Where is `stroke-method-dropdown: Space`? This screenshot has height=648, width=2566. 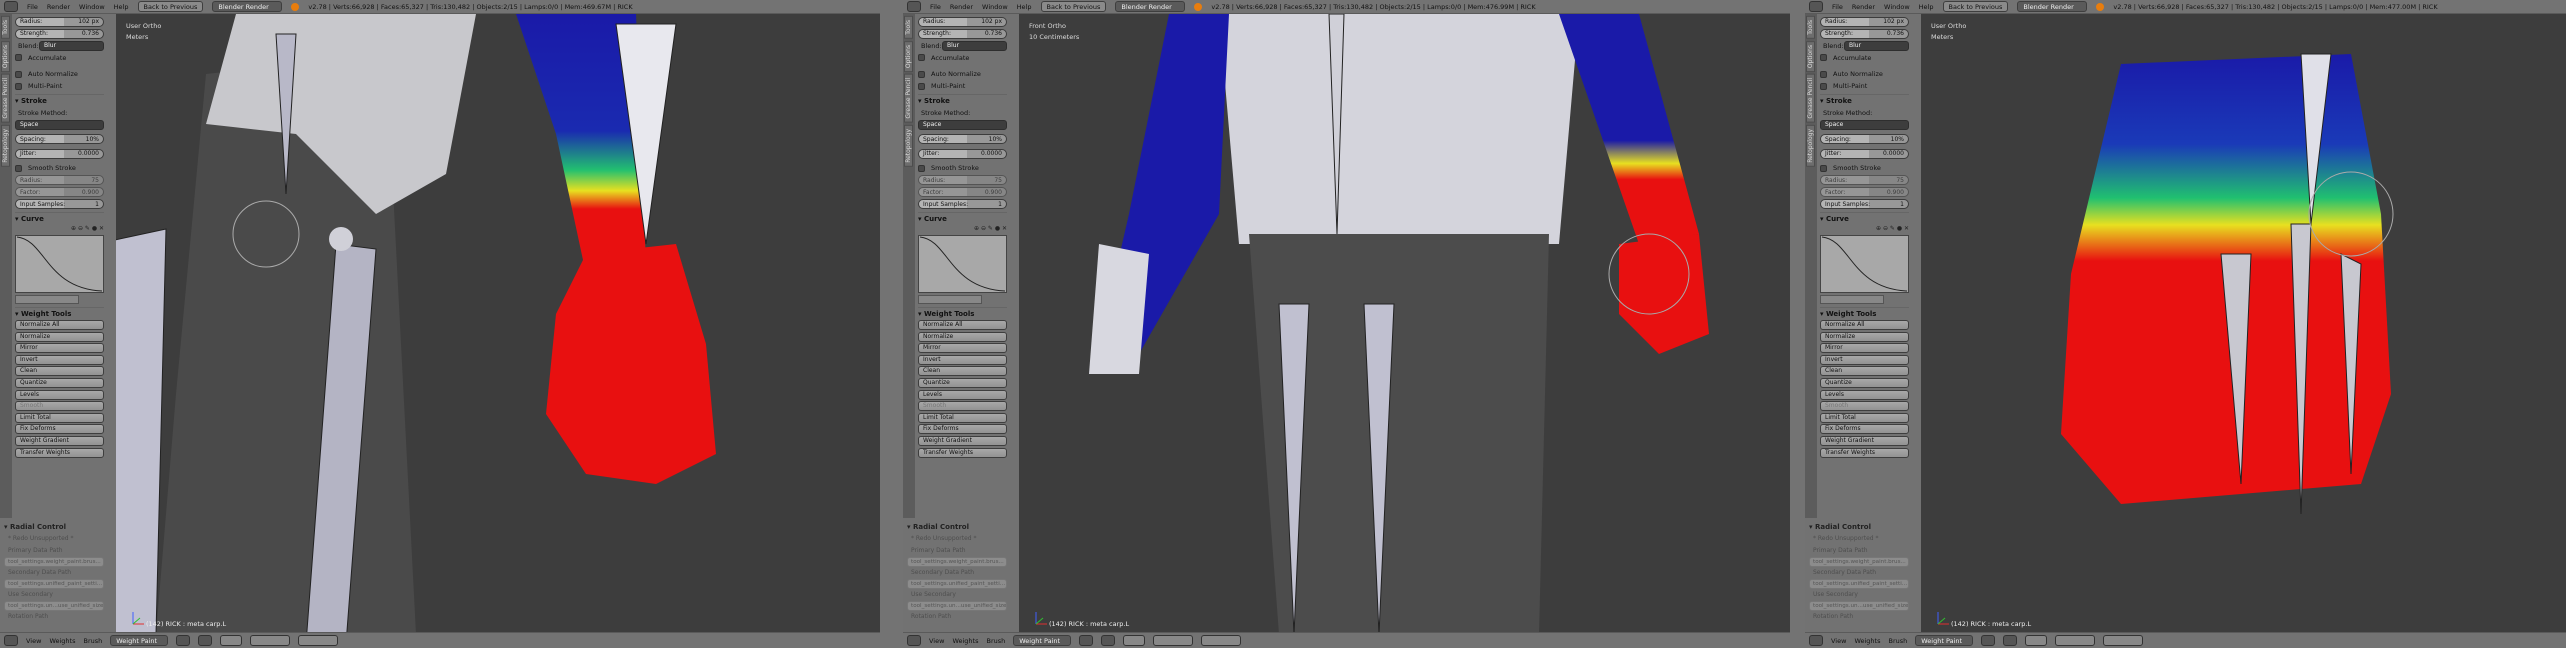 stroke-method-dropdown: Space is located at coordinates (962, 124).